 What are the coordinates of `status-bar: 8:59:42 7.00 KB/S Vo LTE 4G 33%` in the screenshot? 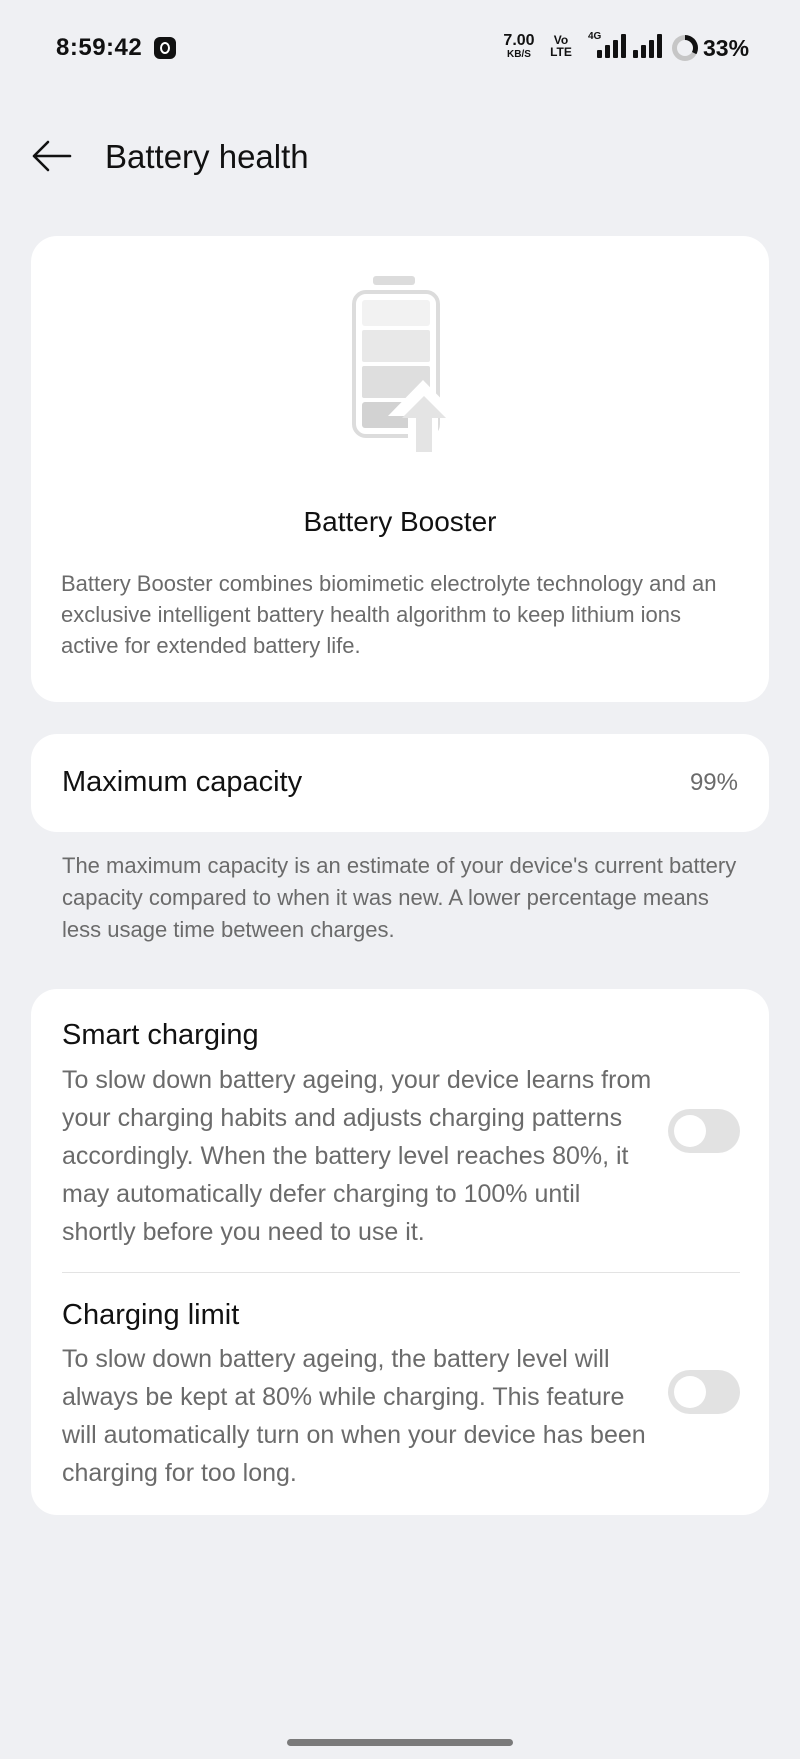 It's located at (400, 50).